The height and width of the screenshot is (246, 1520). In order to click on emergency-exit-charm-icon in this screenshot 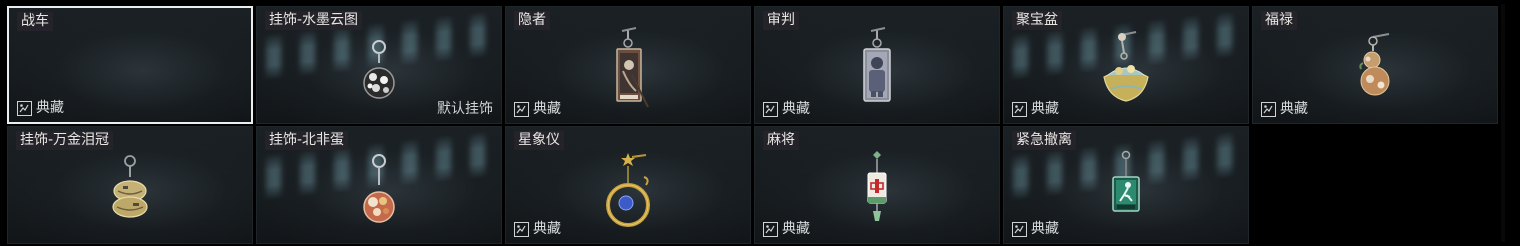, I will do `click(1126, 181)`.